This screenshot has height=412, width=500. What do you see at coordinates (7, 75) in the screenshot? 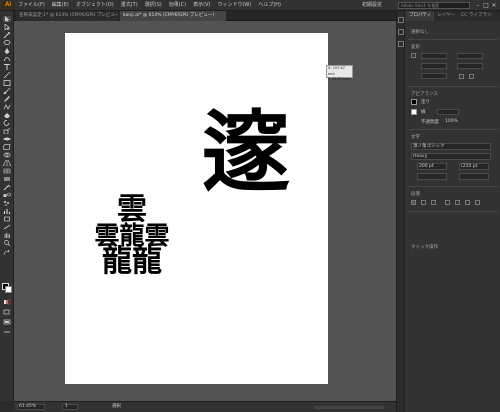
I see `line-tool-icon` at bounding box center [7, 75].